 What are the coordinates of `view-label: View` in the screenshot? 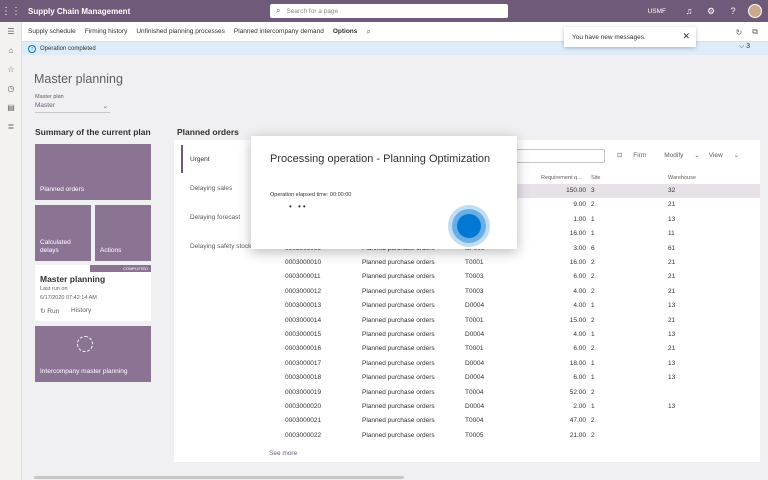 It's located at (715, 155).